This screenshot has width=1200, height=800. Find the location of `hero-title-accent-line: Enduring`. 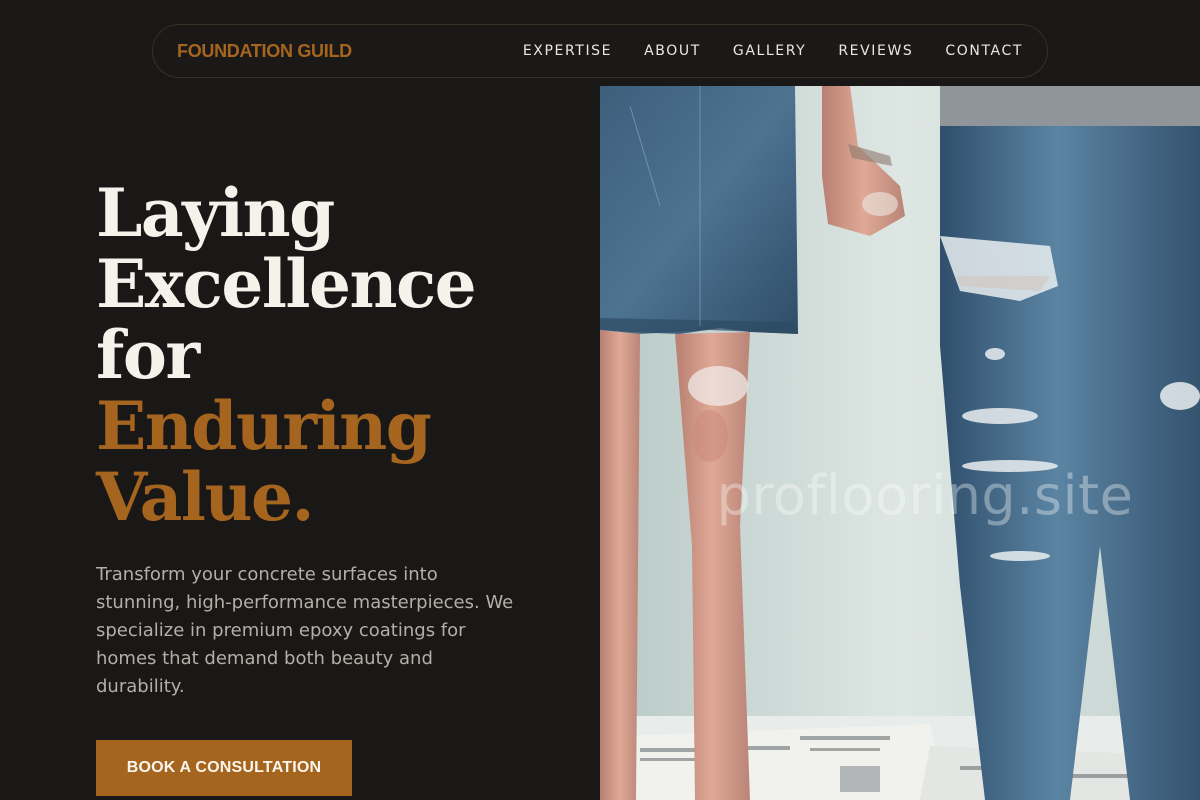

hero-title-accent-line: Enduring is located at coordinates (264, 426).